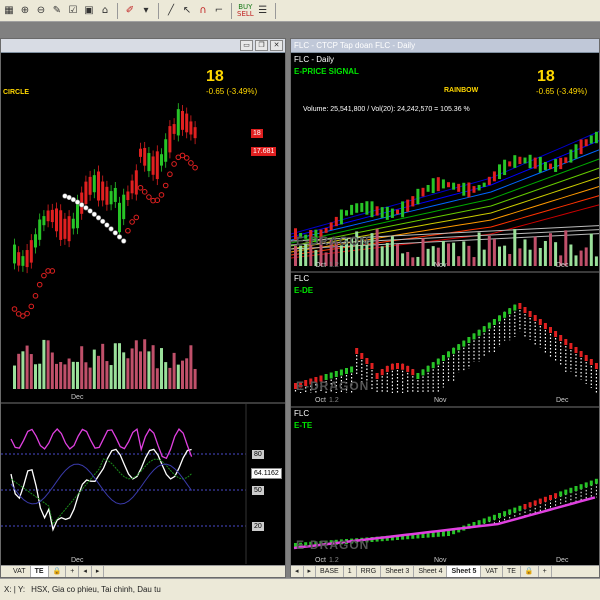  I want to click on check-icon: ☑, so click(73, 11).